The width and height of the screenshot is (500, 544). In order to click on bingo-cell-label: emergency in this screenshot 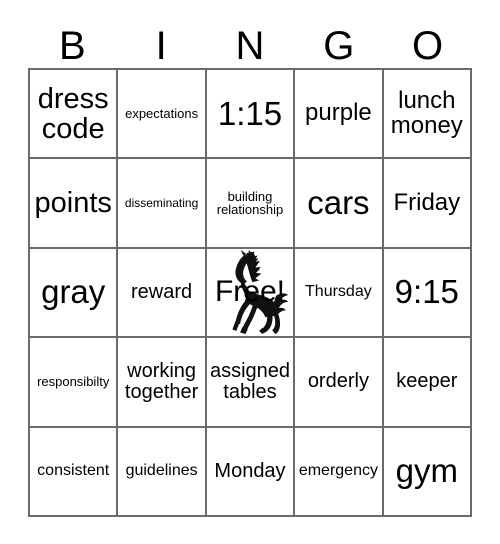, I will do `click(338, 470)`.